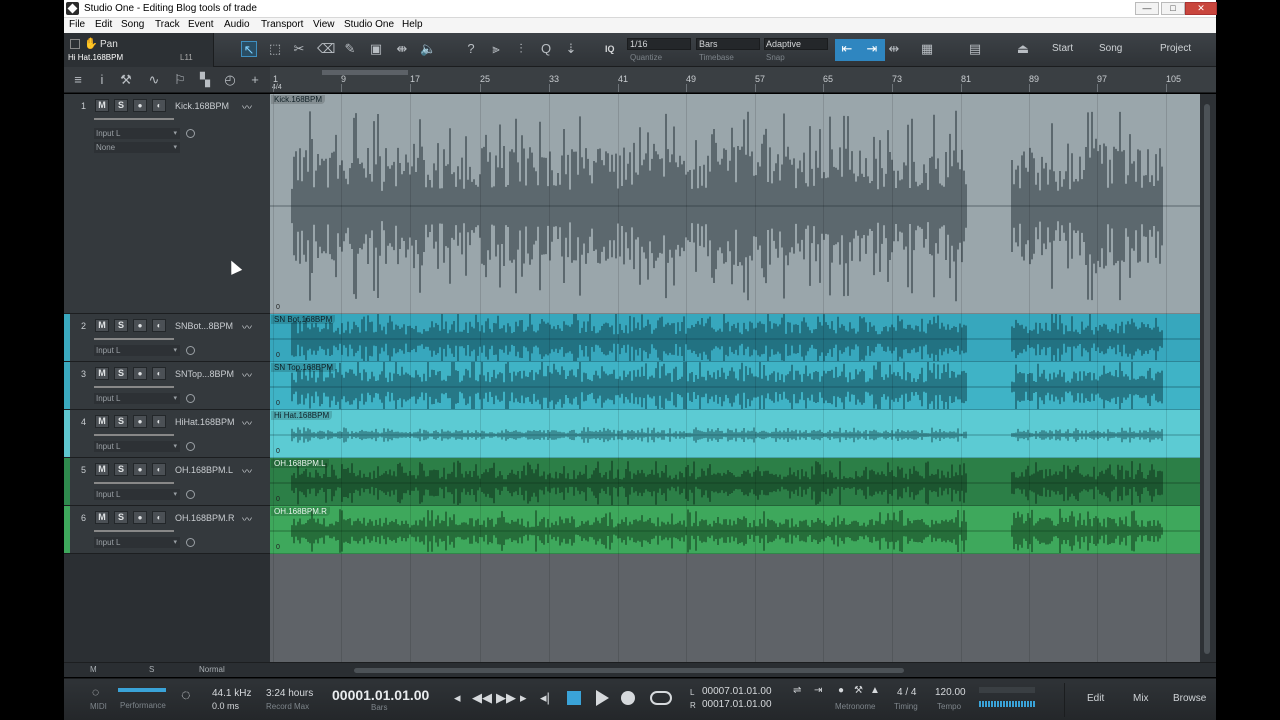  What do you see at coordinates (103, 24) in the screenshot?
I see `menu-edit: Edit` at bounding box center [103, 24].